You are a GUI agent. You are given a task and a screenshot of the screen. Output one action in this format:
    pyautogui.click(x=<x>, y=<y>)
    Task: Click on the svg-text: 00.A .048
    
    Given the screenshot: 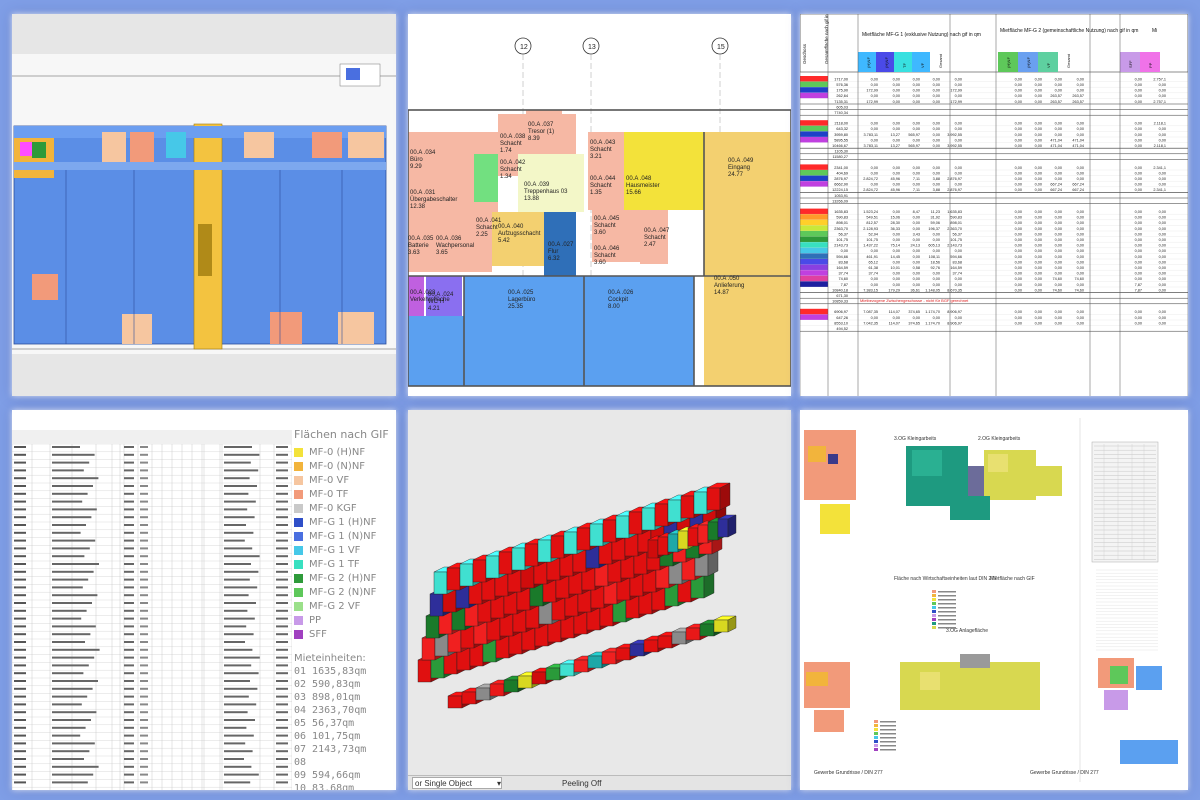 What is the action you would take?
    pyautogui.click(x=639, y=179)
    